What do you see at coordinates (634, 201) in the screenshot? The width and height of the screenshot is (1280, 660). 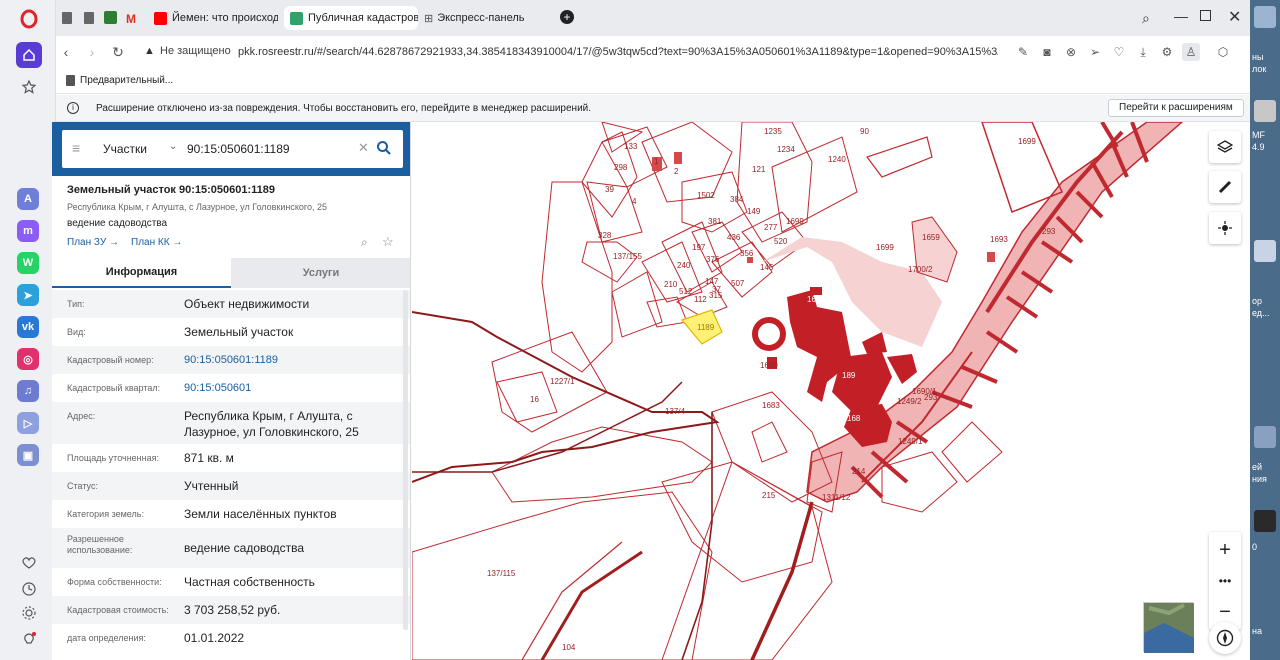 I see `parcel-label: 4` at bounding box center [634, 201].